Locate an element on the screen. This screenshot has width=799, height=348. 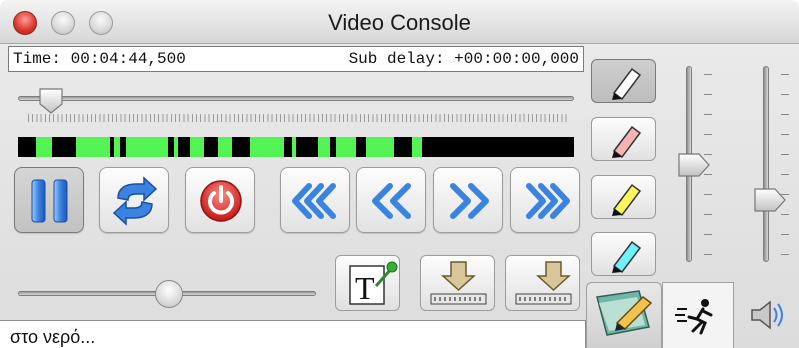
white-highlighter-button is located at coordinates (623, 81).